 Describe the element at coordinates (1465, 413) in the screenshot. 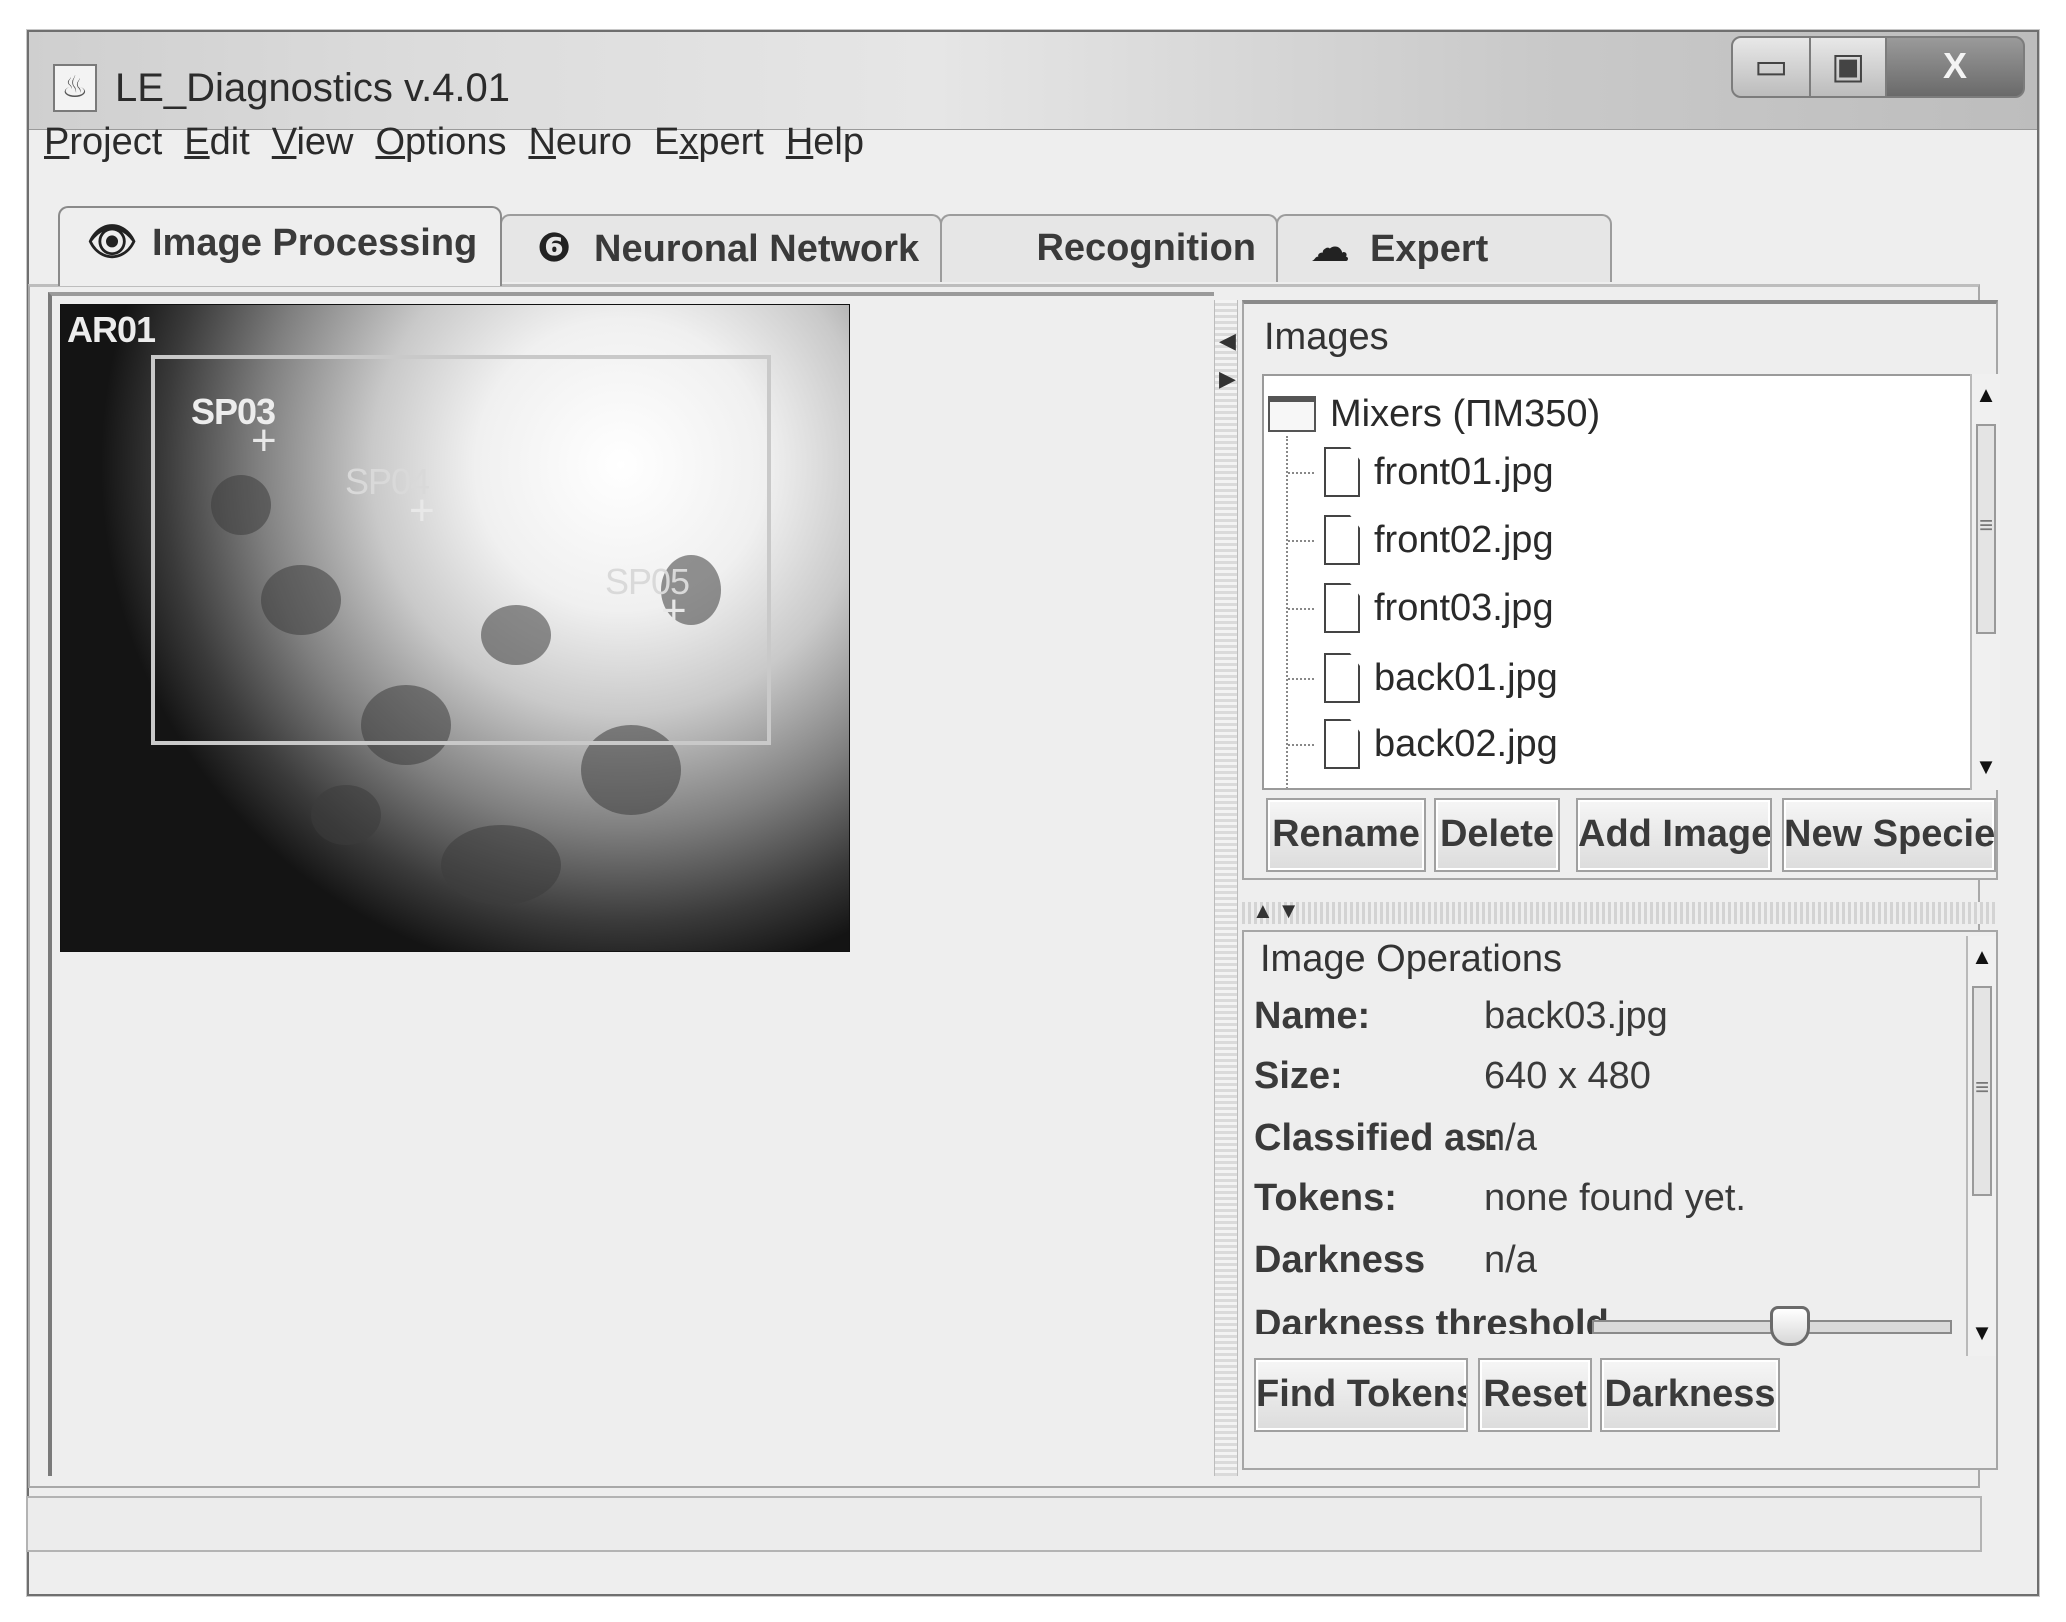

I see `folder-label: Mixers (ПМ350)` at that location.